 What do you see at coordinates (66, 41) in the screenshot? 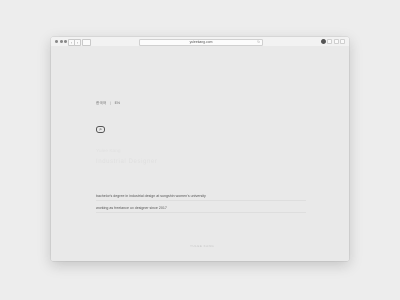
I see `zoom-window-button` at bounding box center [66, 41].